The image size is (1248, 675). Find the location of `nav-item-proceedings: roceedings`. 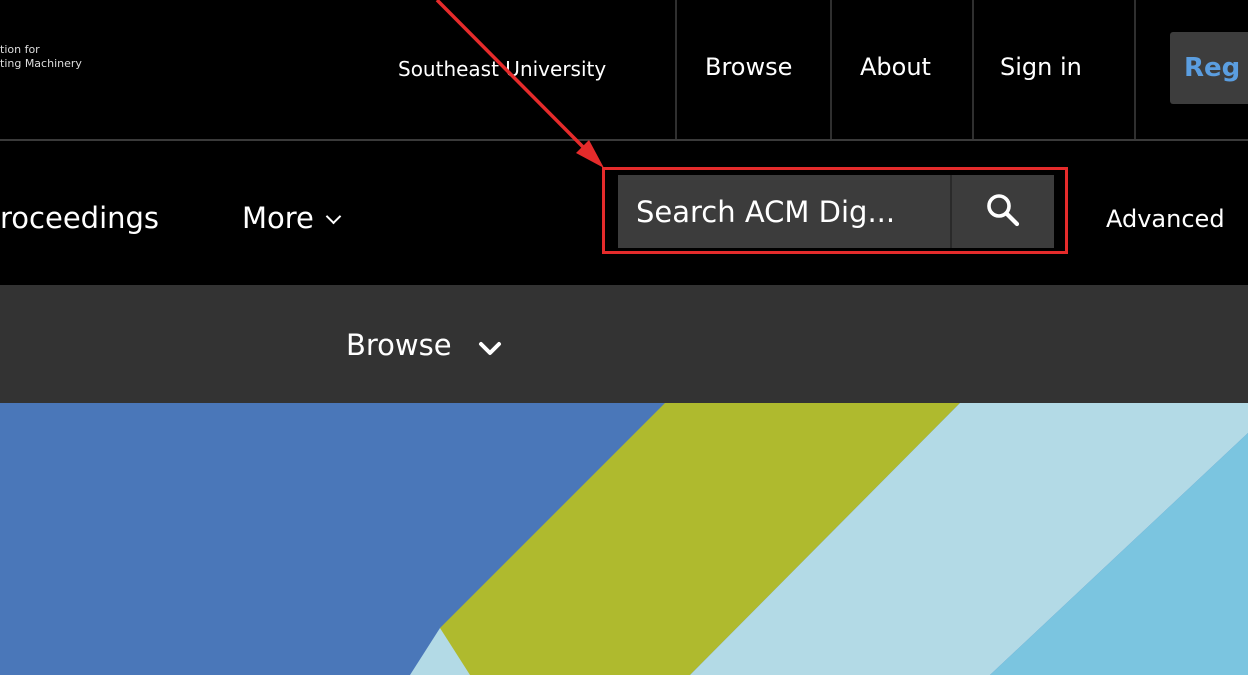

nav-item-proceedings: roceedings is located at coordinates (79, 218).